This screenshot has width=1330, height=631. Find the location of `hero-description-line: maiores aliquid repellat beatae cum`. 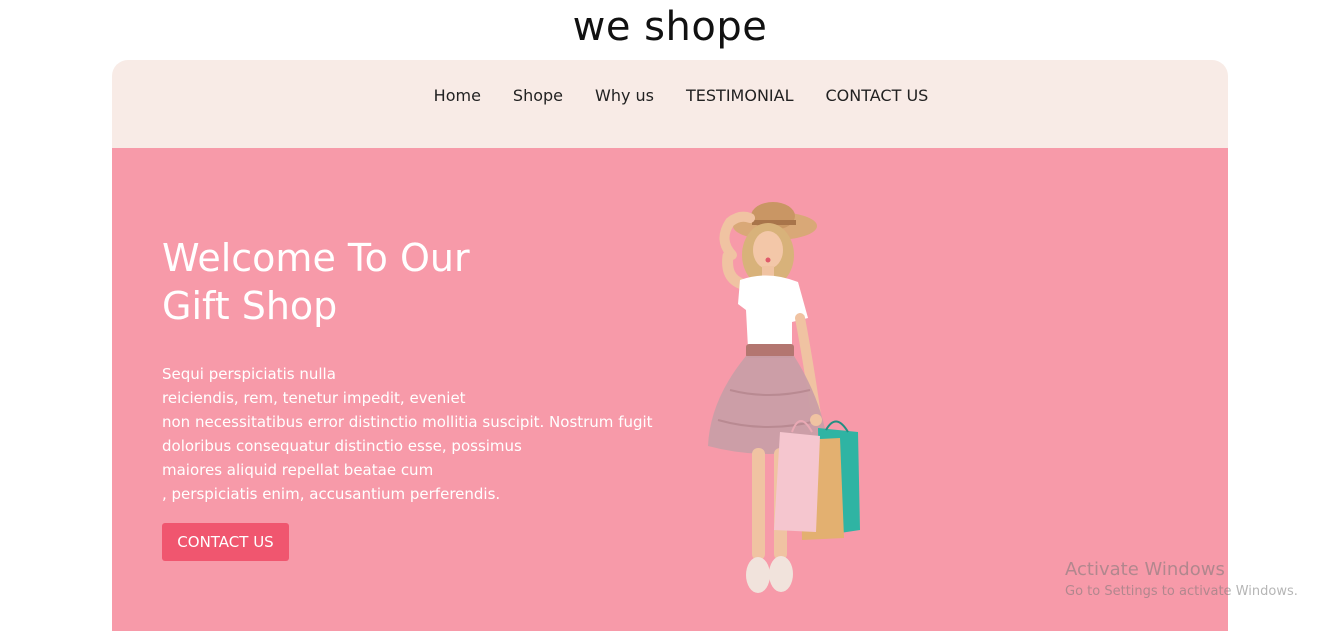

hero-description-line: maiores aliquid repellat beatae cum is located at coordinates (298, 470).